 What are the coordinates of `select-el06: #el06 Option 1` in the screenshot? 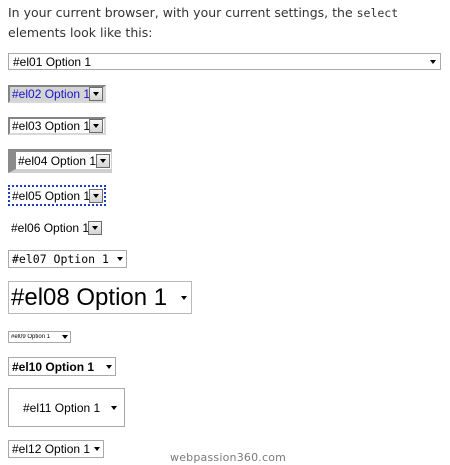 It's located at (55, 228).